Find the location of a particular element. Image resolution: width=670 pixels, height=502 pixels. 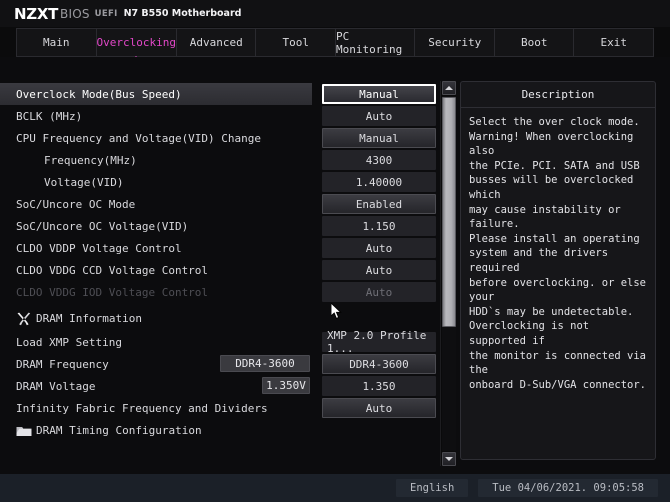

setting-value-box: 1.350 is located at coordinates (379, 386).